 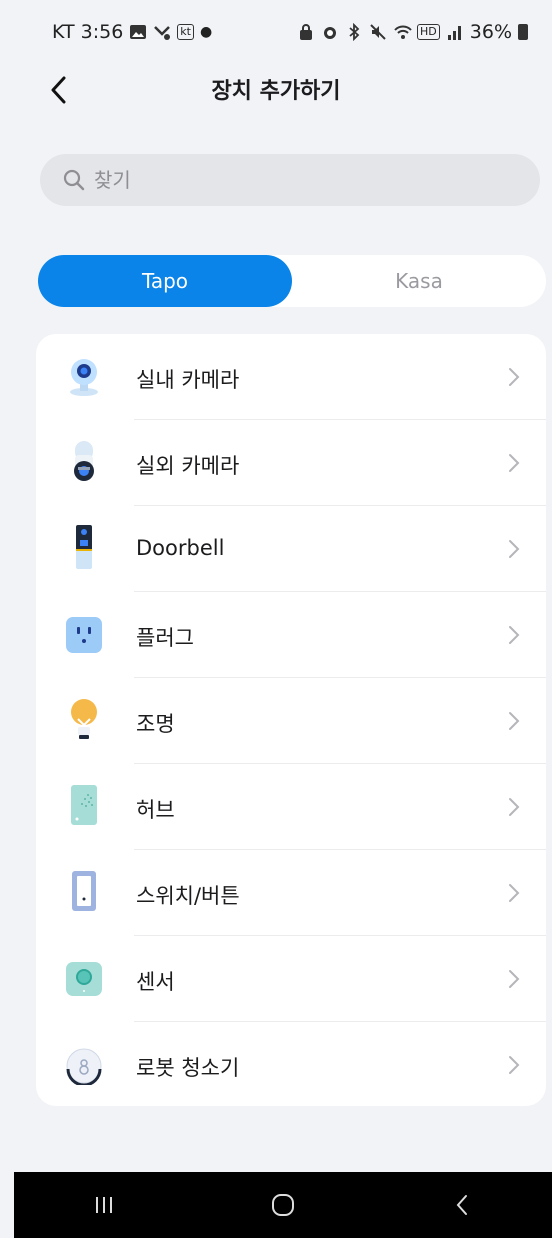 What do you see at coordinates (523, 32) in the screenshot?
I see `battery-icon` at bounding box center [523, 32].